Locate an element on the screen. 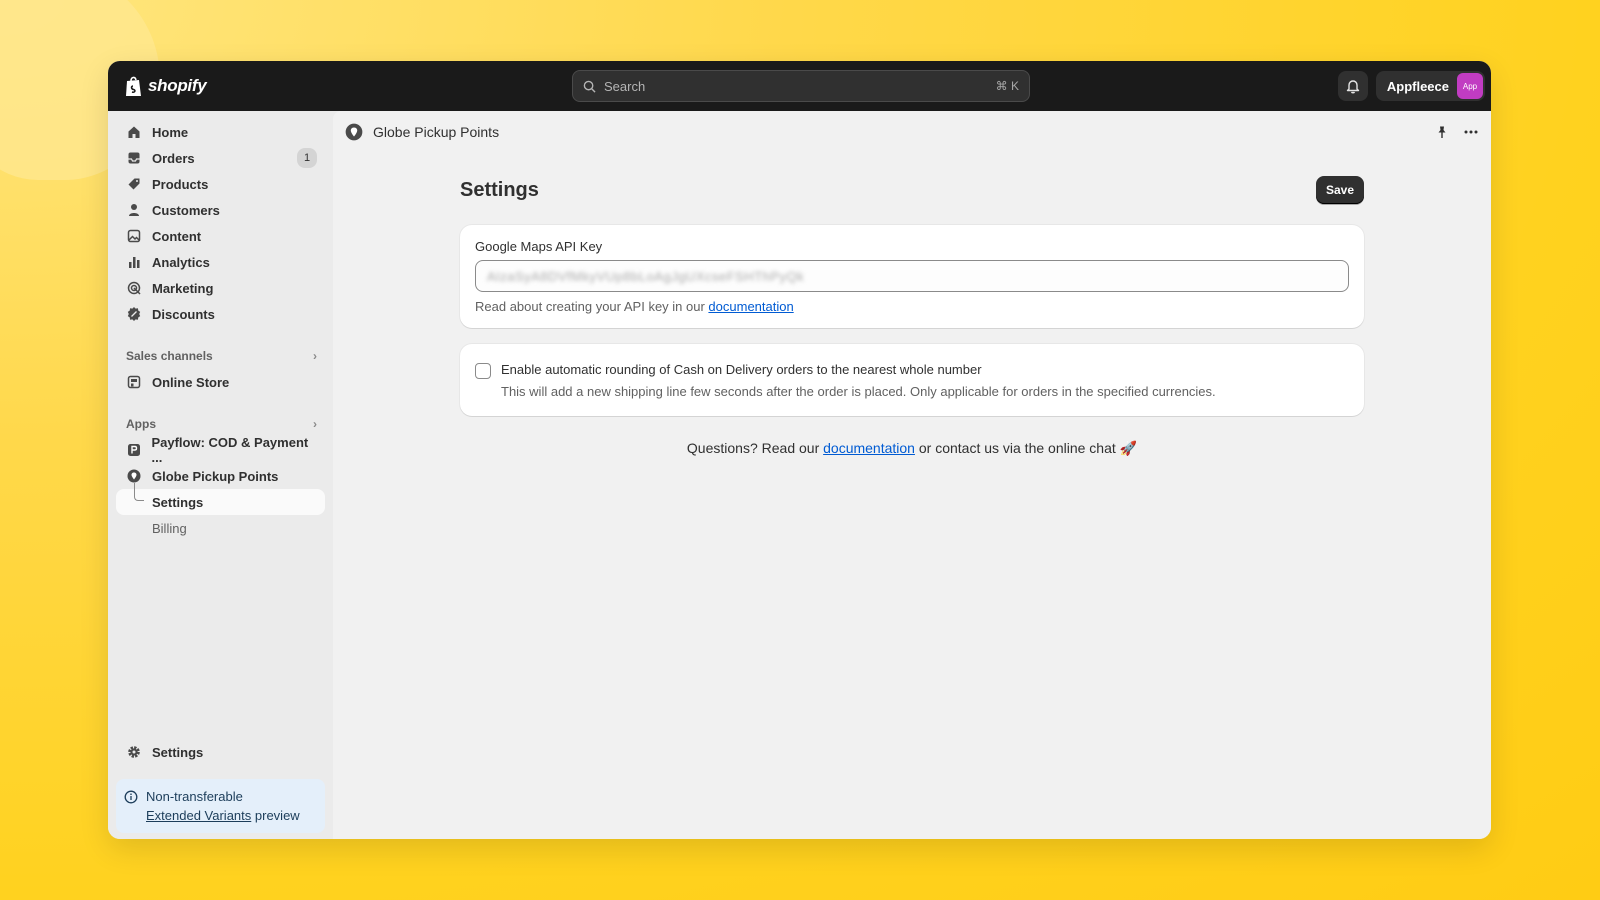  top-bar: shopify Search ⌘ K Appfleece App is located at coordinates (799, 86).